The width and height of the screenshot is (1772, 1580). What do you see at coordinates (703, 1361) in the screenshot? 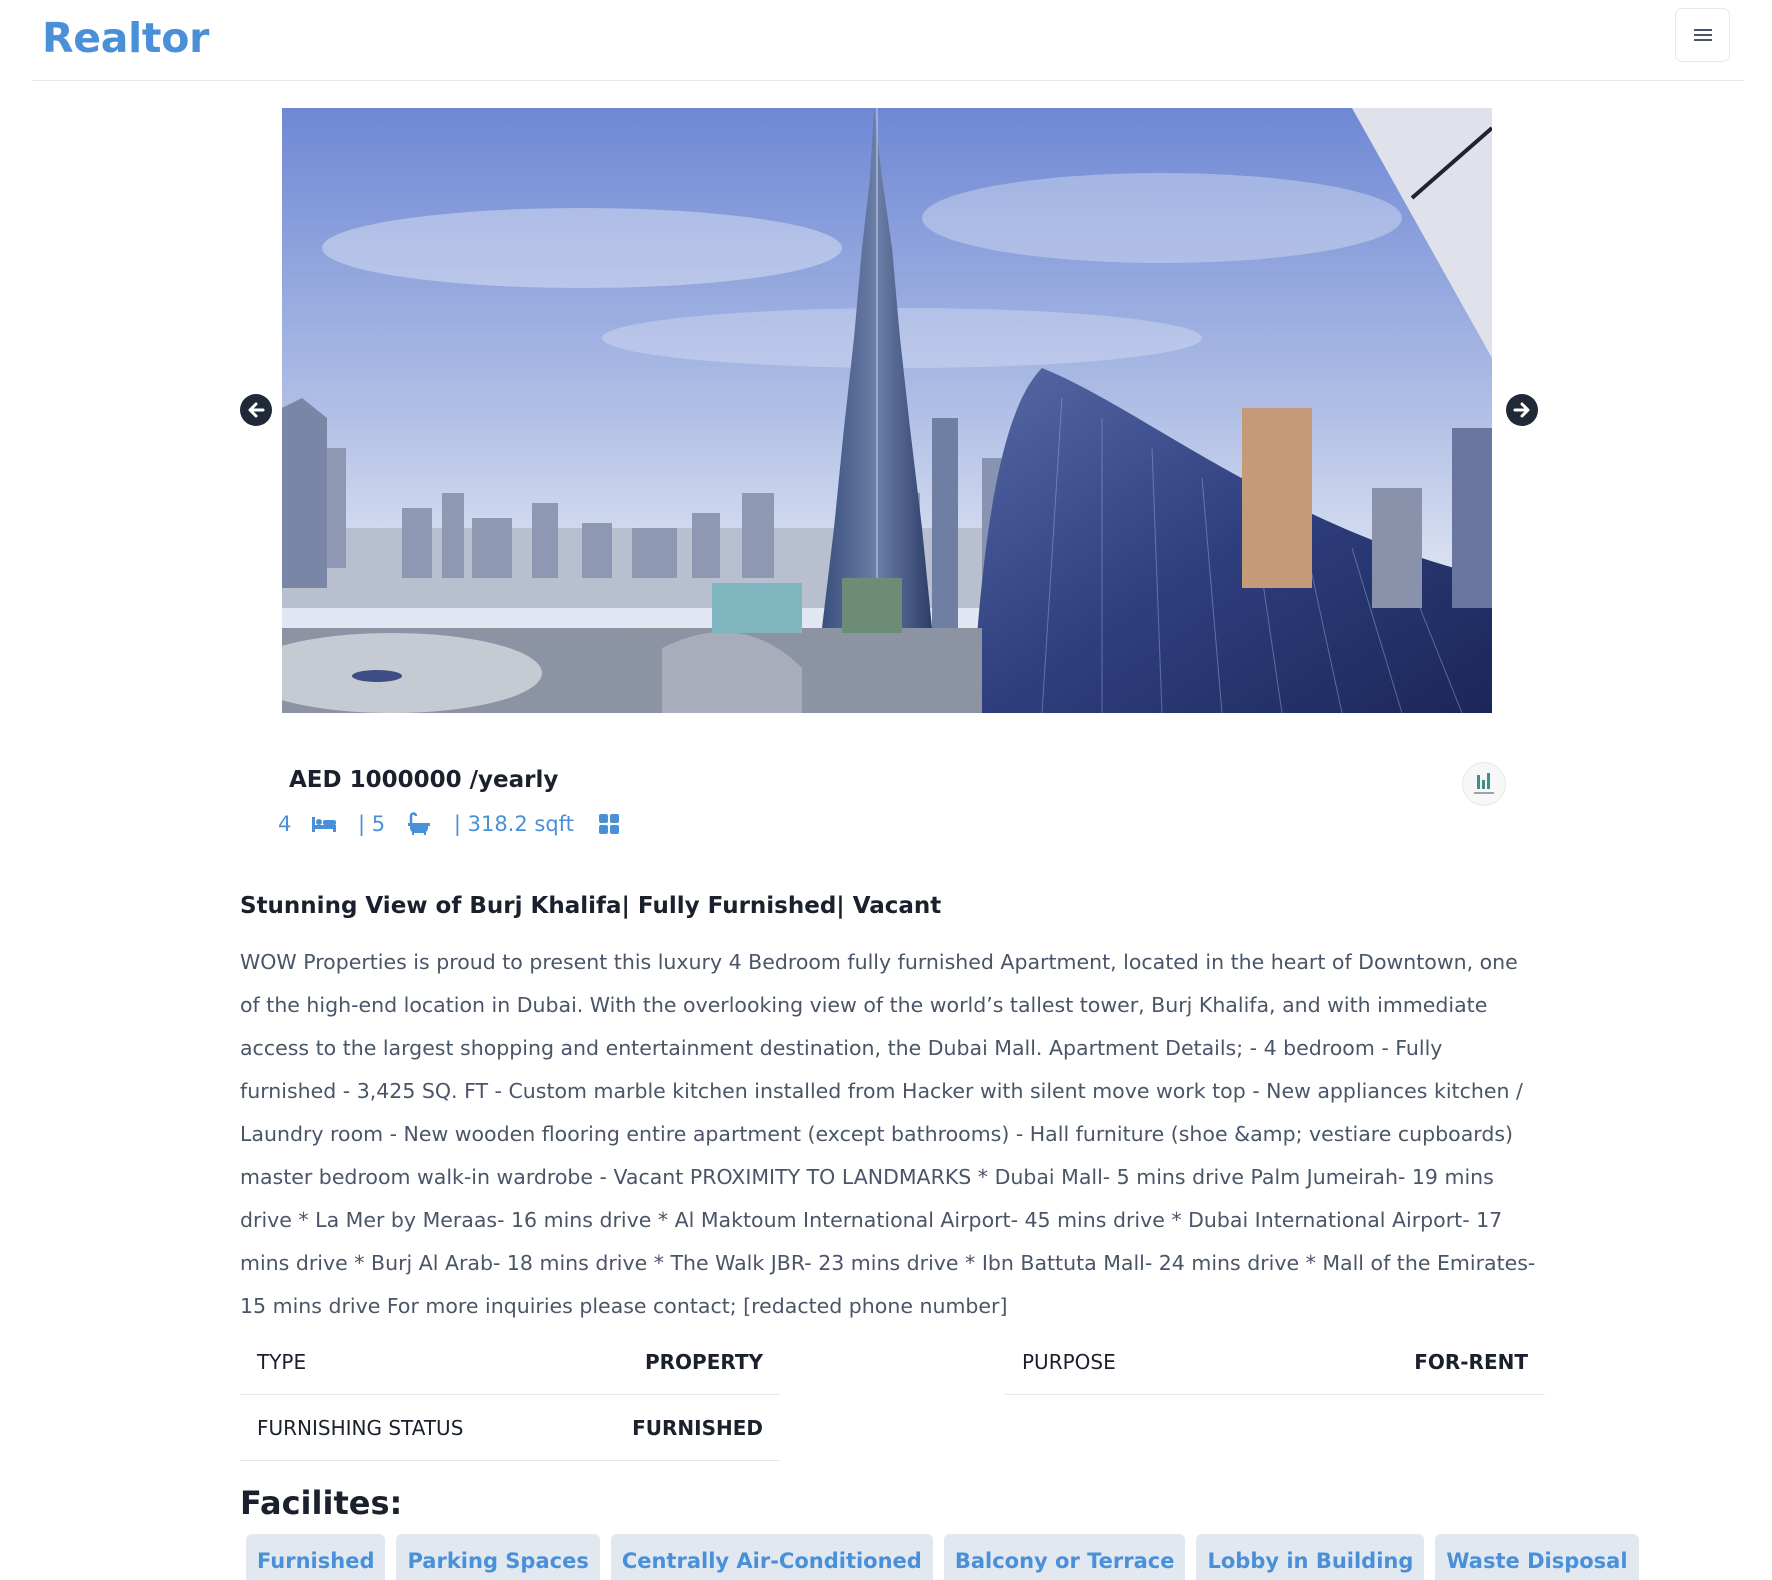
I see `type-value: PROPERTY` at bounding box center [703, 1361].